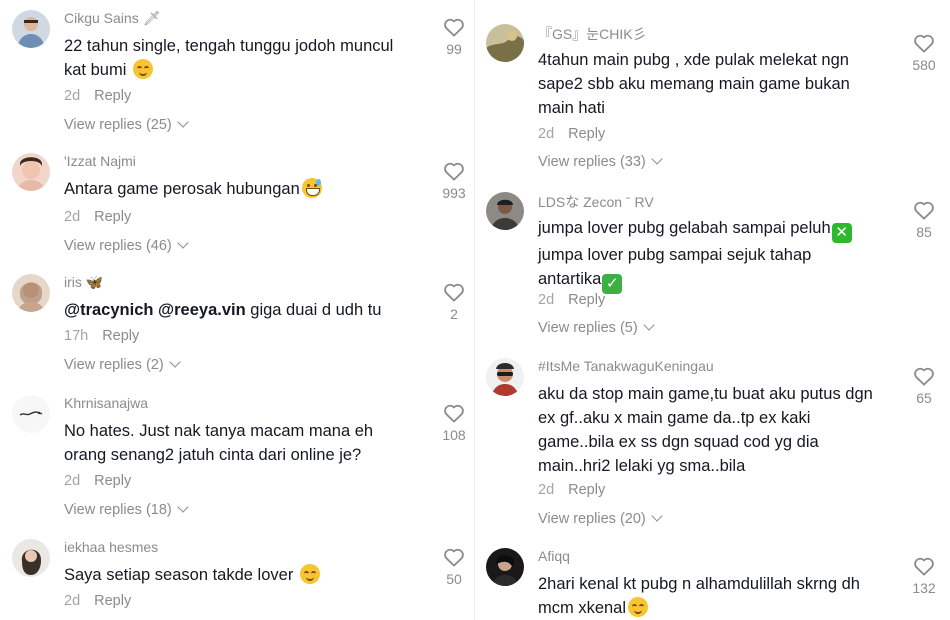 The height and width of the screenshot is (620, 950). What do you see at coordinates (114, 365) in the screenshot?
I see `view-replies-label: View replies (2)` at bounding box center [114, 365].